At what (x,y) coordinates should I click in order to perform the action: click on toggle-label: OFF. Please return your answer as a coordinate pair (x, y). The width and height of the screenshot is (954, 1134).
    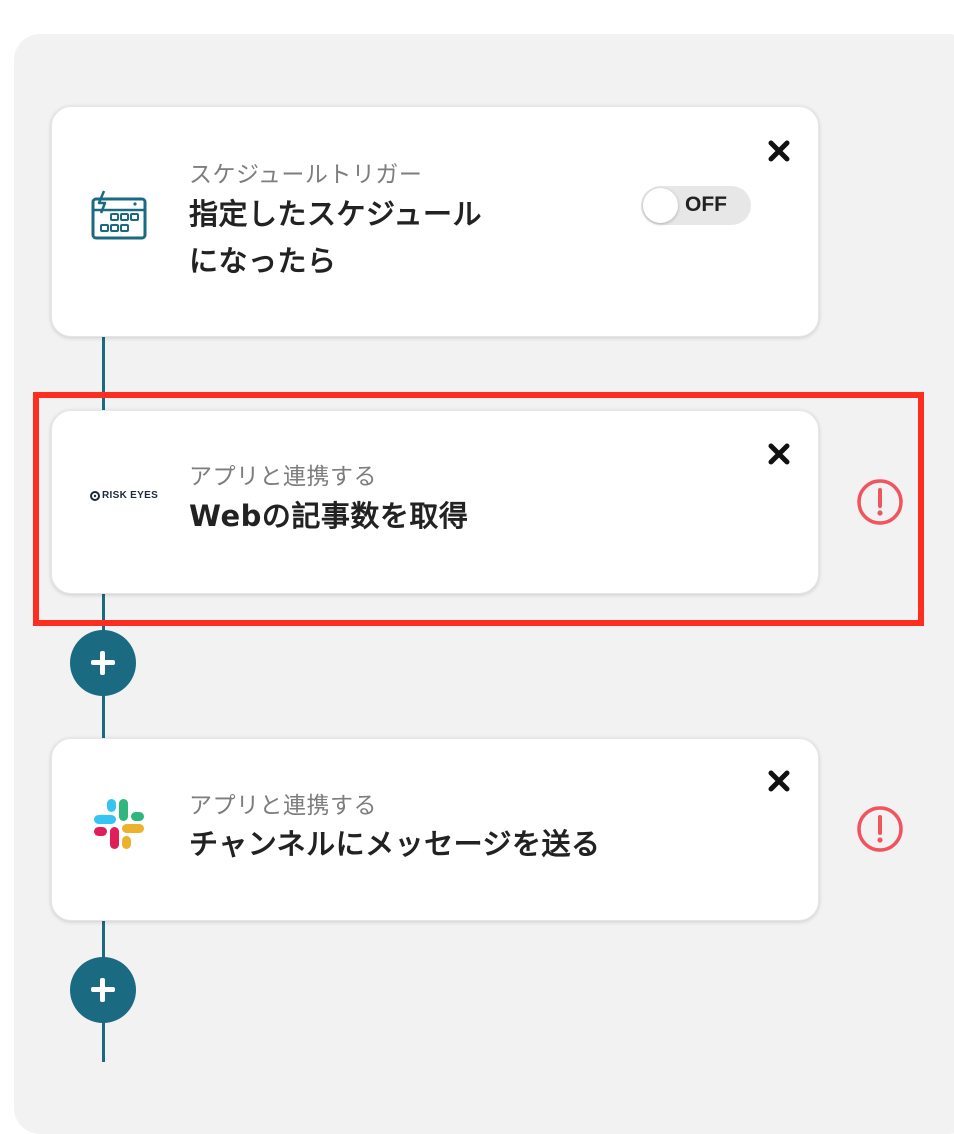
    Looking at the image, I should click on (706, 204).